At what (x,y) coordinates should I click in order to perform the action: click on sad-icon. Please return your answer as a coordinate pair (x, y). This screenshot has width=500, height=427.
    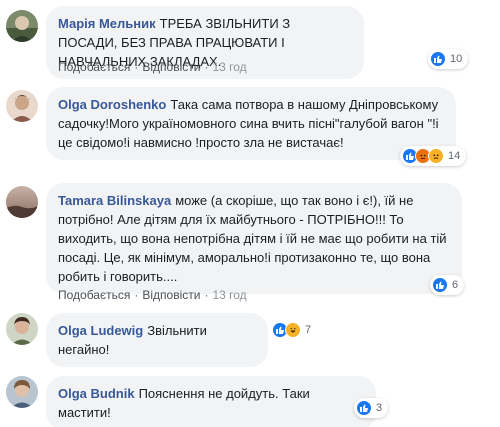
    Looking at the image, I should click on (436, 156).